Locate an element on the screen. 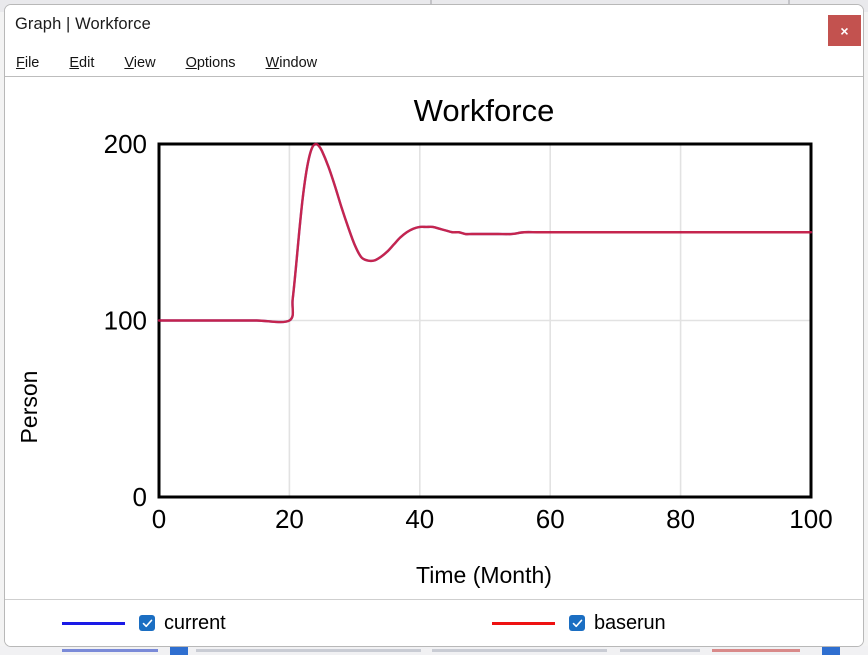 Image resolution: width=868 pixels, height=655 pixels. y-tick-labels: 0 100 200 is located at coordinates (125, 320).